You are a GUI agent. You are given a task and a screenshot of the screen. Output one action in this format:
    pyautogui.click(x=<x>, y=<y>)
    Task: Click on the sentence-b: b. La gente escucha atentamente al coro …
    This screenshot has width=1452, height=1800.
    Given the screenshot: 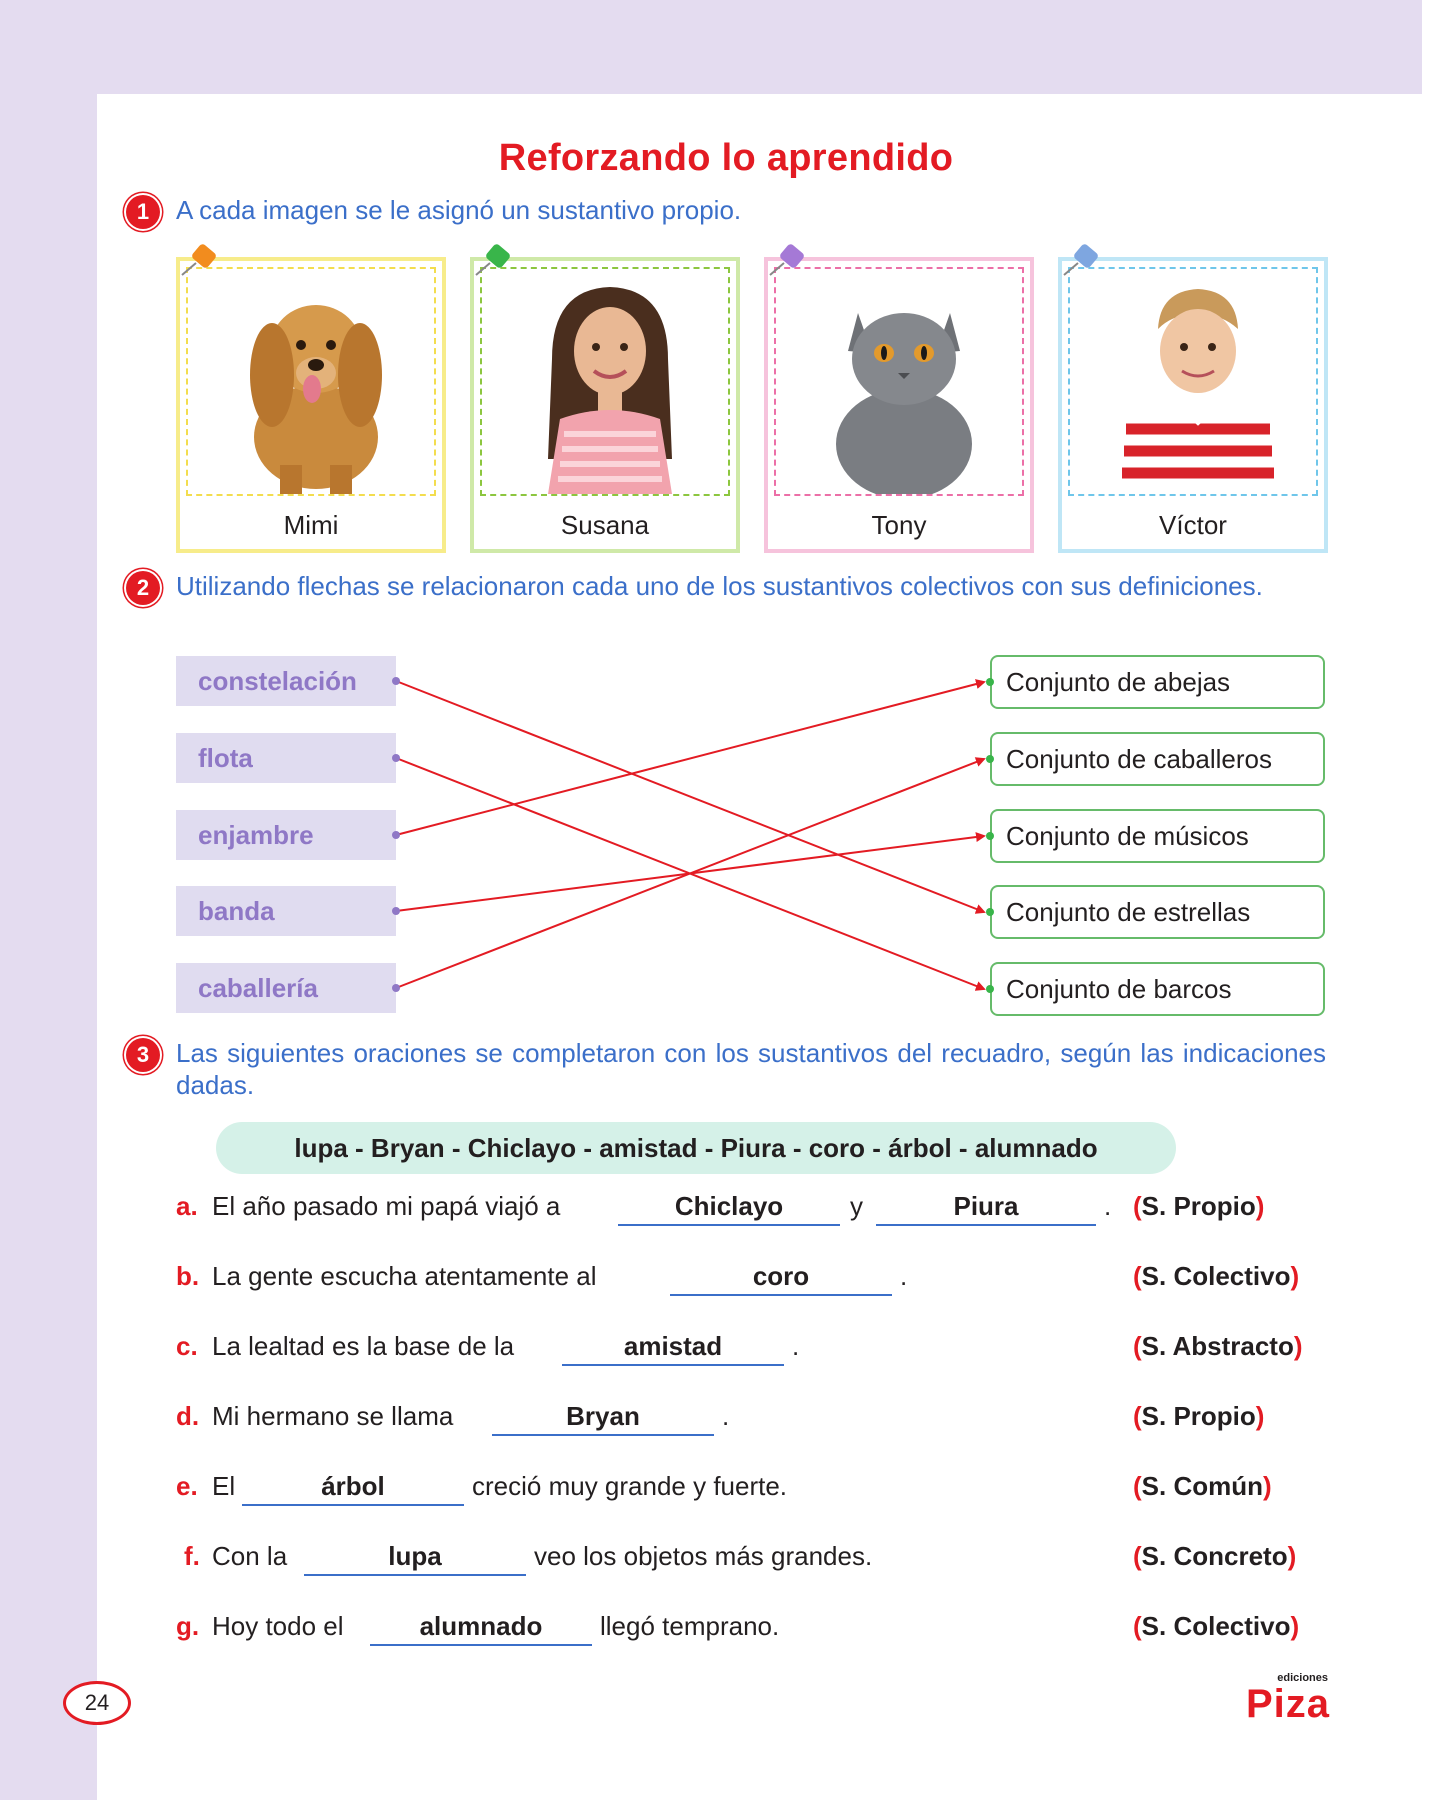 What is the action you would take?
    pyautogui.click(x=726, y=1276)
    